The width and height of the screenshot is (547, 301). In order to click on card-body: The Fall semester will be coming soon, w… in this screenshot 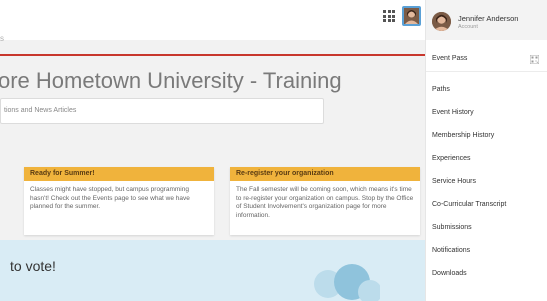, I will do `click(325, 202)`.